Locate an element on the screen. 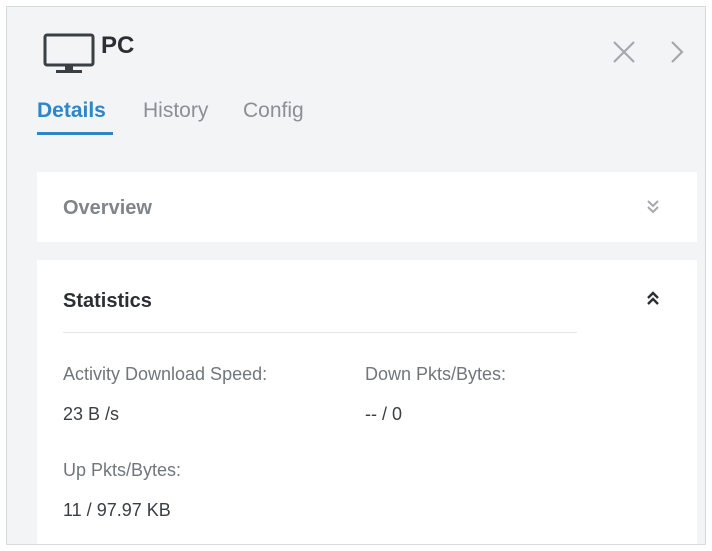  chevron-right-icon is located at coordinates (677, 52).